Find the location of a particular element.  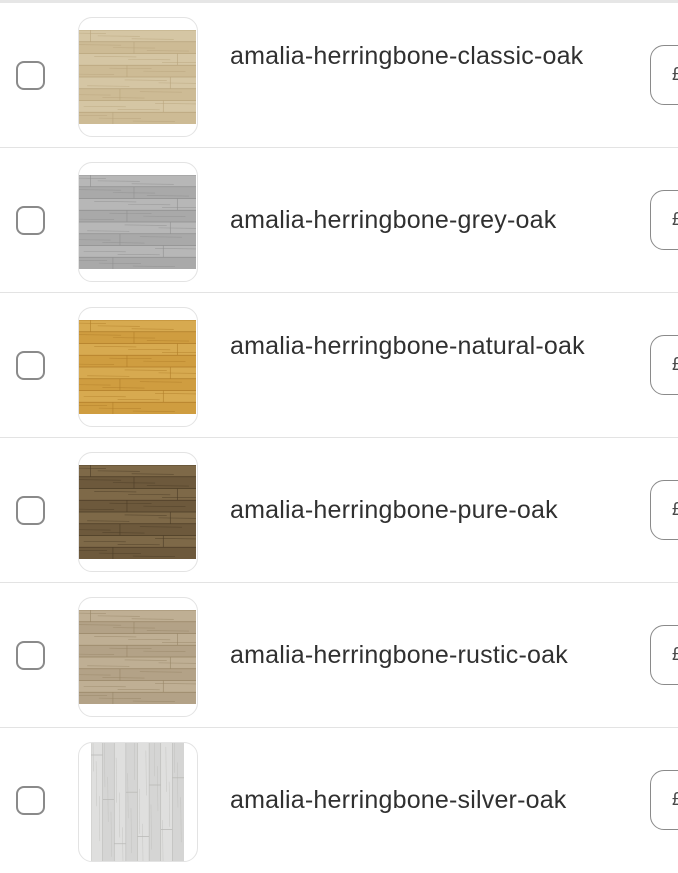

silver-oak-swatch is located at coordinates (137, 802).